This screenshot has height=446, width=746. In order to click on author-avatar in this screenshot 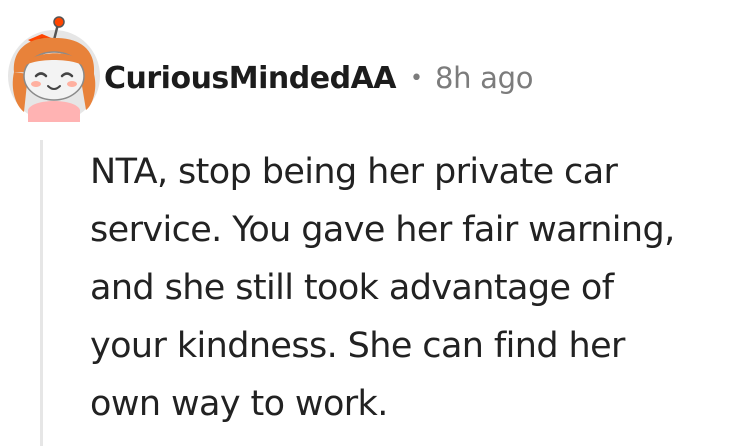, I will do `click(54, 69)`.